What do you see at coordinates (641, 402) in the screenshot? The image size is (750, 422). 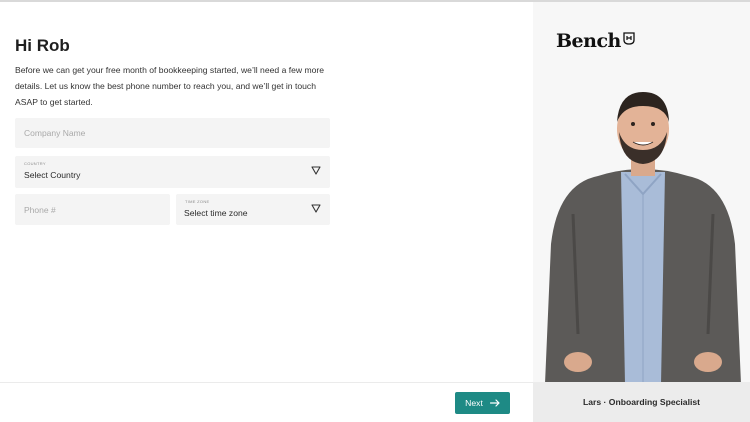 I see `specialist-caption: Lars · Onboarding Specialist` at bounding box center [641, 402].